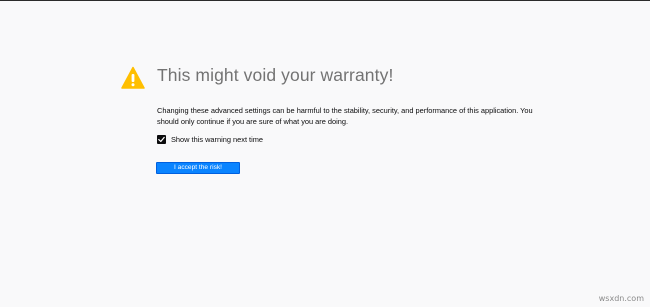  Describe the element at coordinates (621, 298) in the screenshot. I see `watermark: wsxdn.com` at that location.